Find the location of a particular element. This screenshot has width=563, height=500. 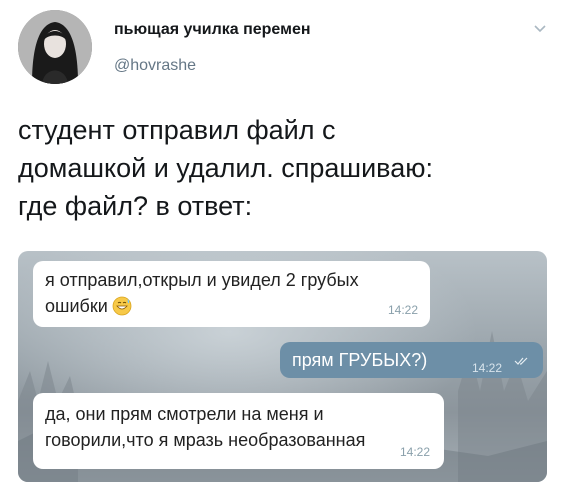

chat-message-outgoing: прям ГРУБЫХ?) 14:22 is located at coordinates (411, 360).